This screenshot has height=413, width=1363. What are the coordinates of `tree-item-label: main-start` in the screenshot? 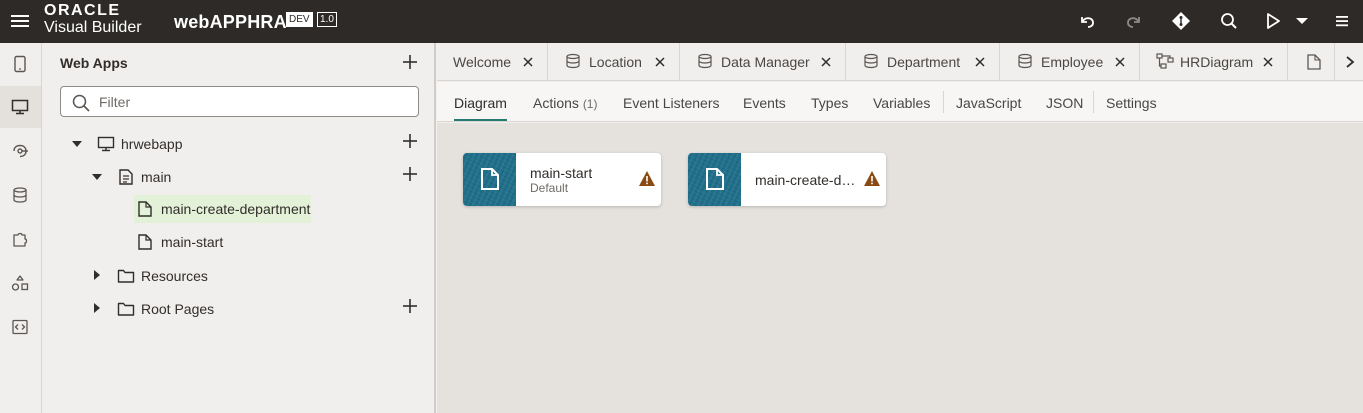 It's located at (192, 242).